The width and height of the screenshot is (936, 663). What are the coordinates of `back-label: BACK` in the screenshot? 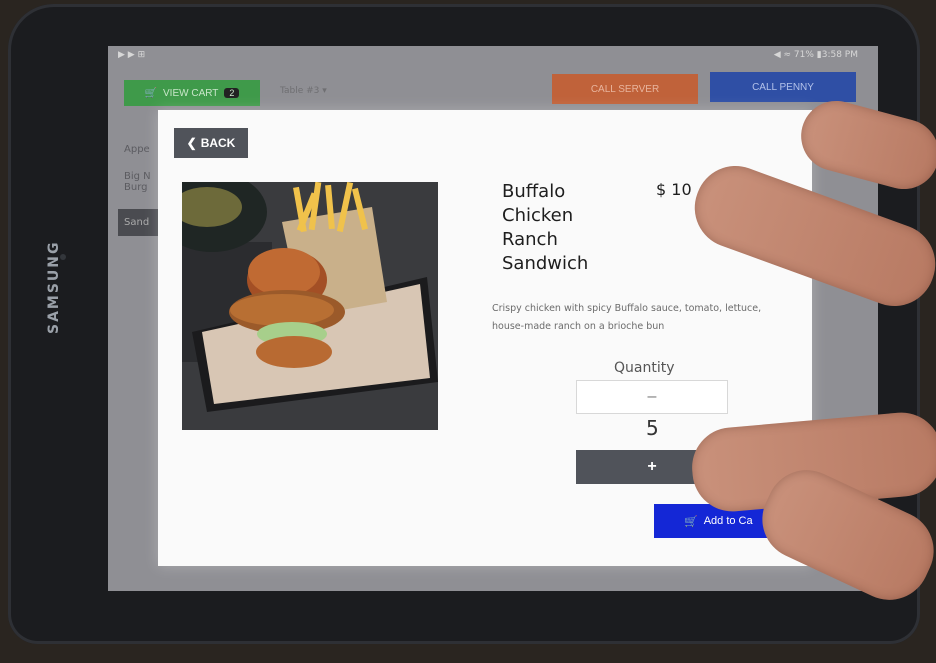 It's located at (218, 143).